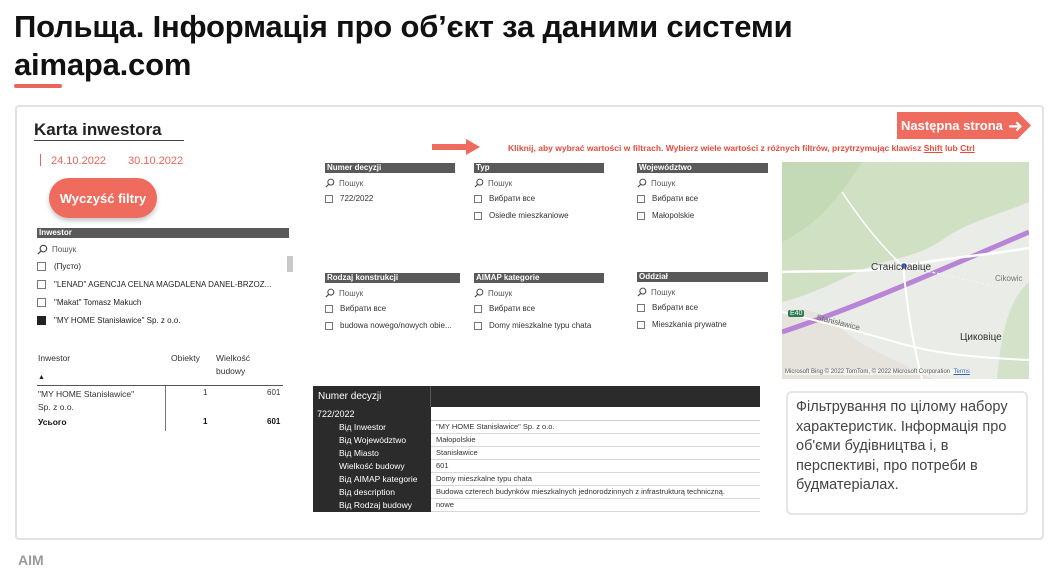 Image resolution: width=1057 pixels, height=576 pixels. Describe the element at coordinates (38, 86) in the screenshot. I see `title-underline` at that location.